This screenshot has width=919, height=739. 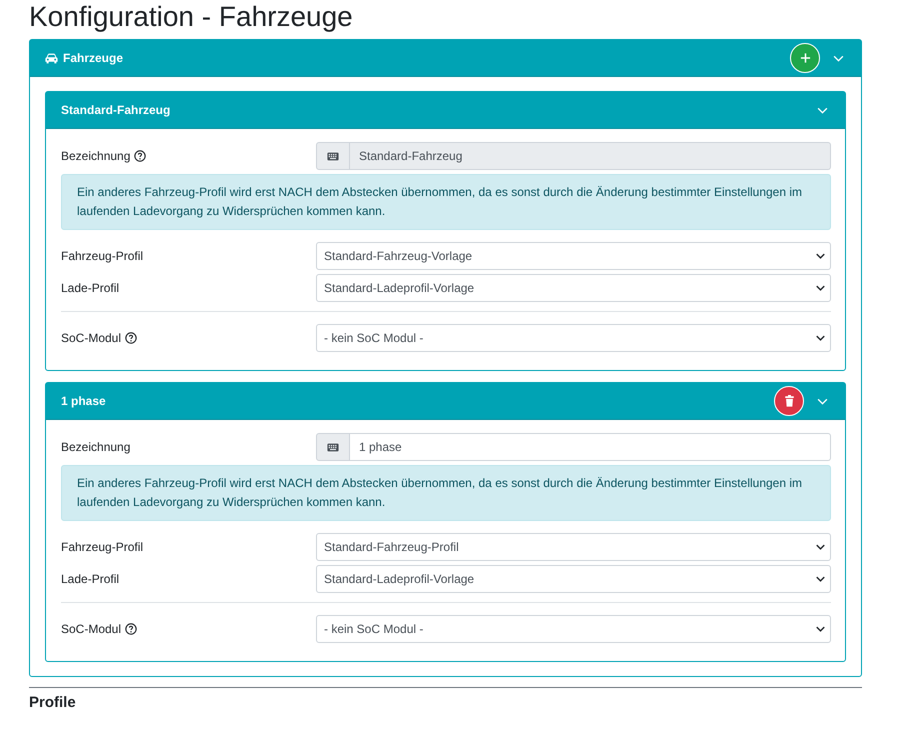 I want to click on page-title: Konfiguration - Fahrzeuge, so click(x=191, y=16).